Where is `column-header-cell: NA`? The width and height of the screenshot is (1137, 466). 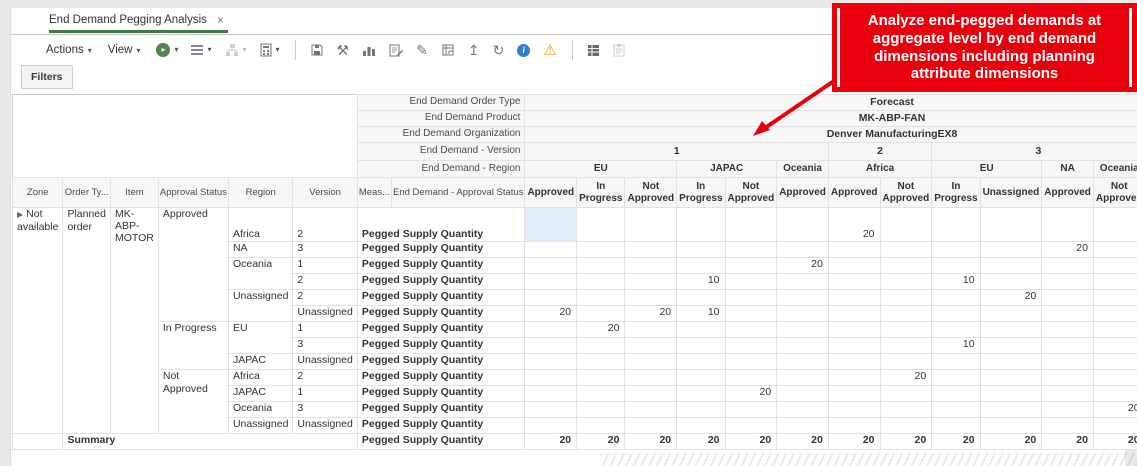 column-header-cell: NA is located at coordinates (1067, 169).